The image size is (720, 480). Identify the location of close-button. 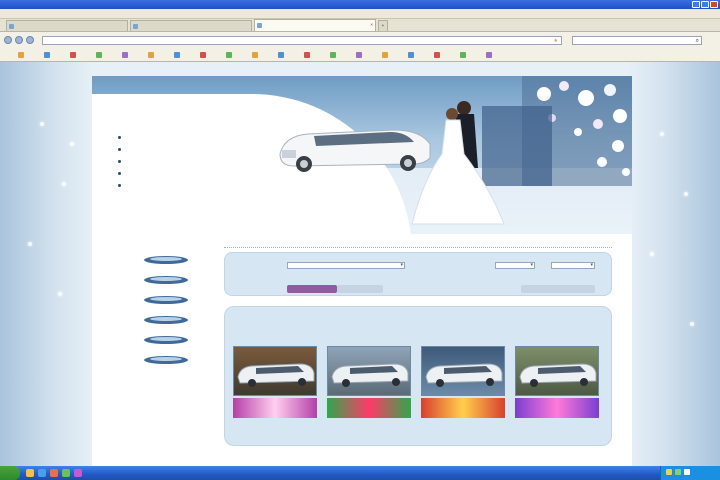
(714, 4).